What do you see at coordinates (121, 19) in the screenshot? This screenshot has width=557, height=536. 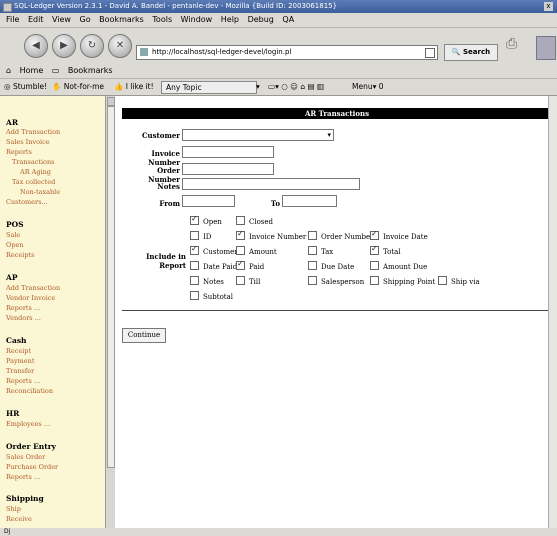 I see `menu-bookmarks: Bookmarks` at bounding box center [121, 19].